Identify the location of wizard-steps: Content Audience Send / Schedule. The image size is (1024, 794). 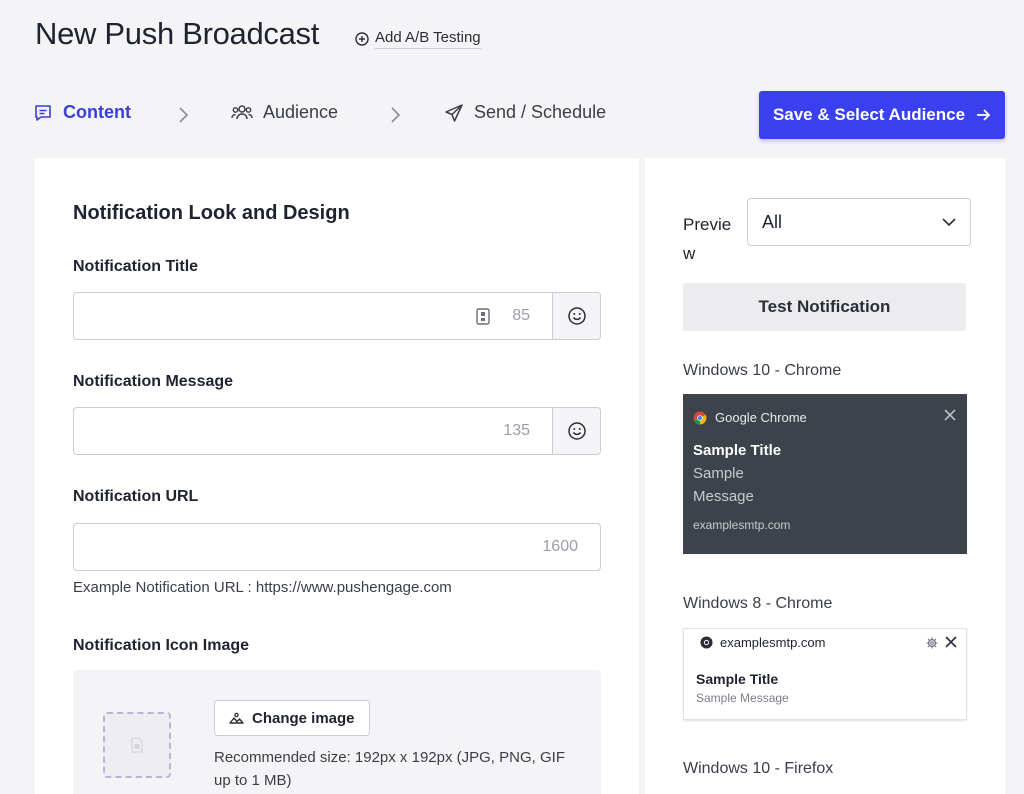
(333, 115).